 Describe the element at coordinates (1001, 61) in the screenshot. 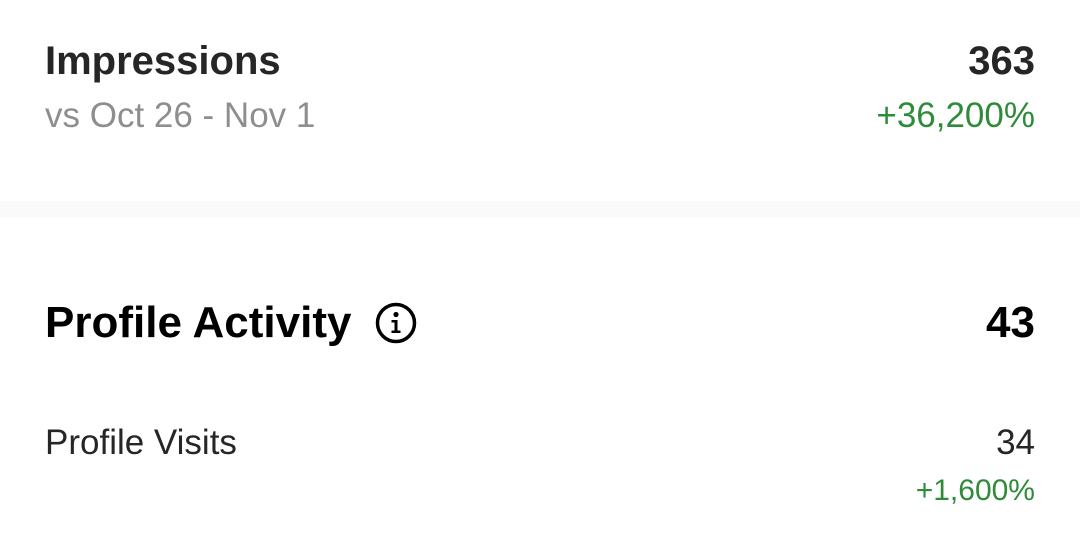

I see `impressions-value: 363` at that location.